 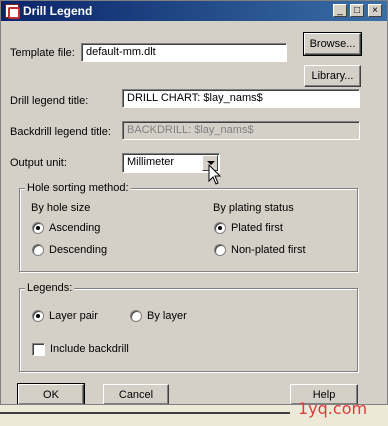 What do you see at coordinates (257, 228) in the screenshot?
I see `plated-first-label: Plated first` at bounding box center [257, 228].